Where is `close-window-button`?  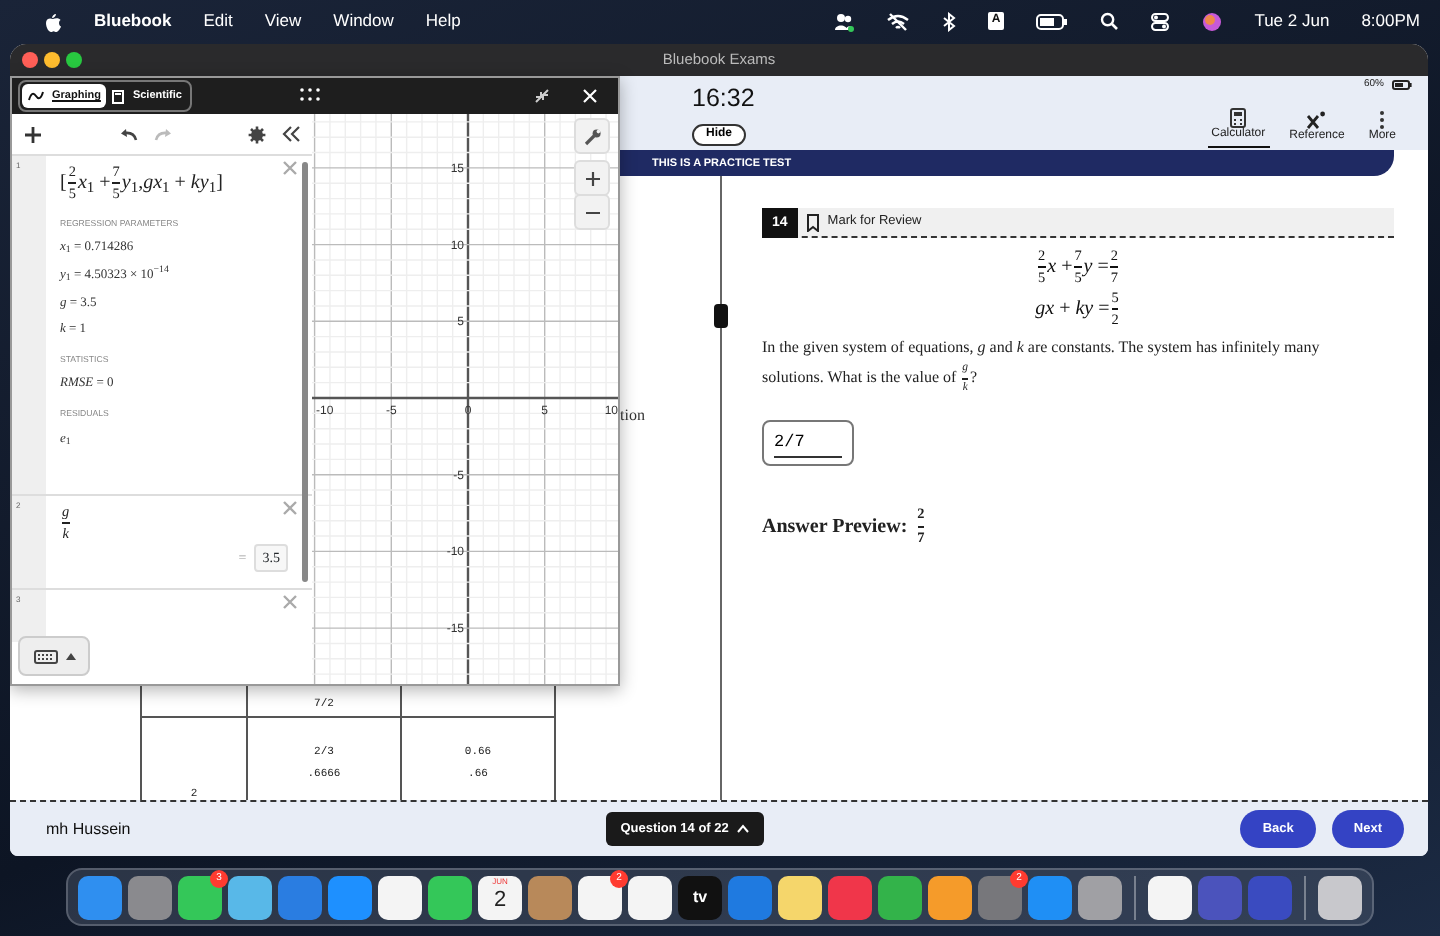 close-window-button is located at coordinates (30, 60).